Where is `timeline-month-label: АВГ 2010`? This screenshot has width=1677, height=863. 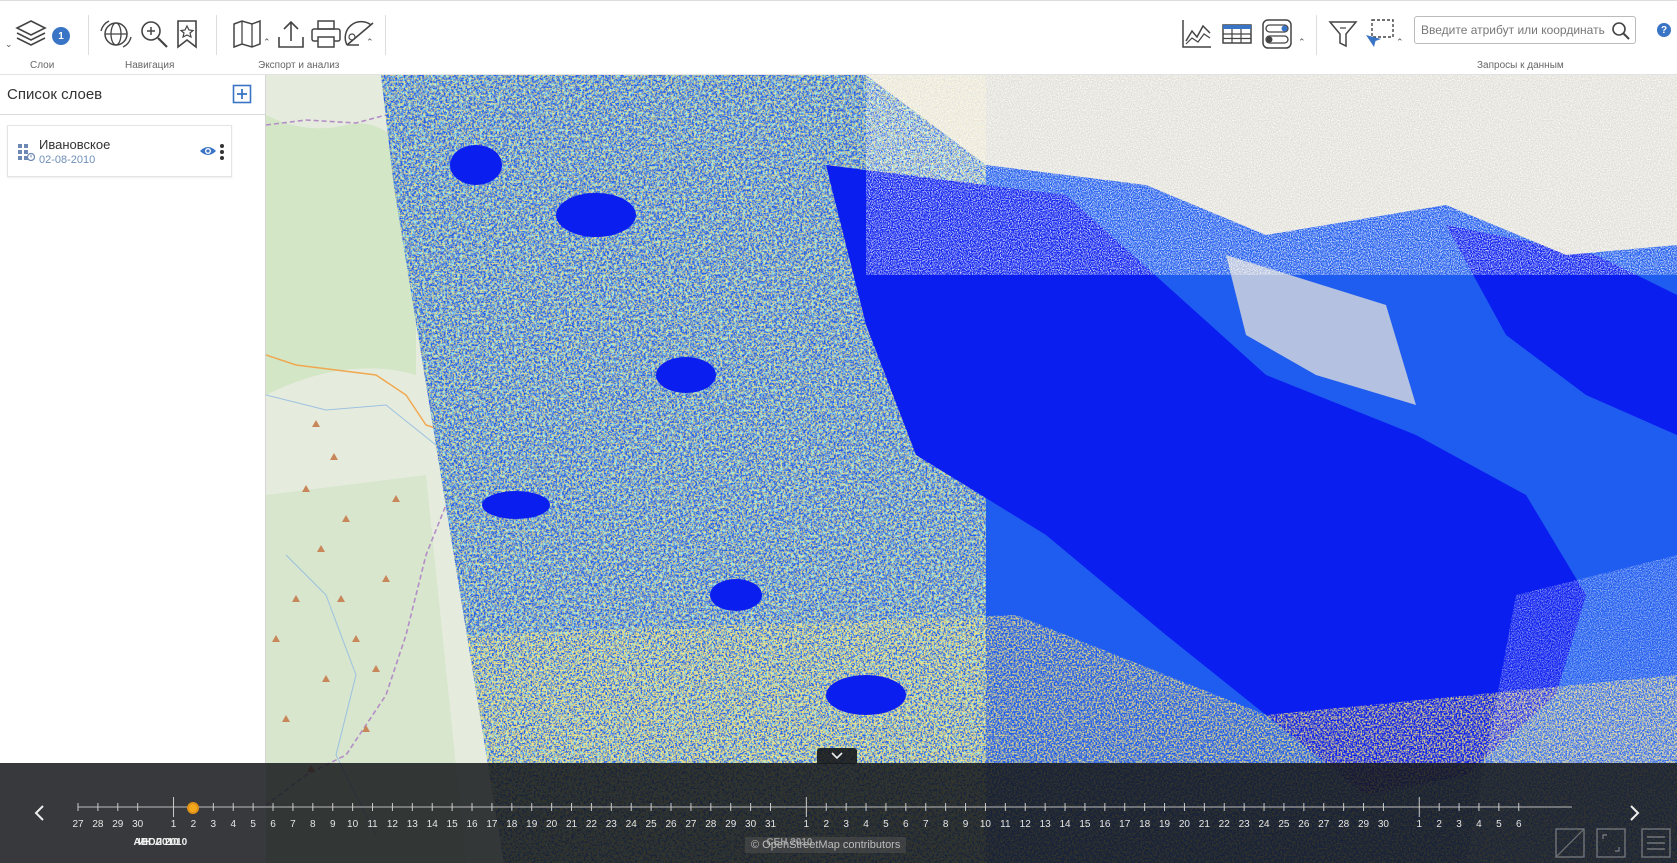 timeline-month-label: АВГ 2010 is located at coordinates (156, 842).